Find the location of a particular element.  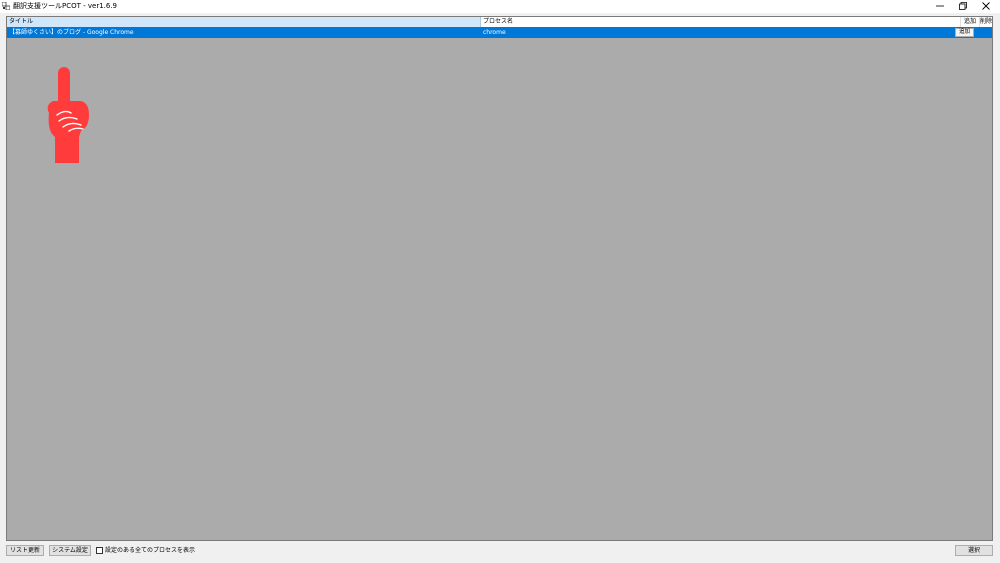

close-icon is located at coordinates (986, 6).